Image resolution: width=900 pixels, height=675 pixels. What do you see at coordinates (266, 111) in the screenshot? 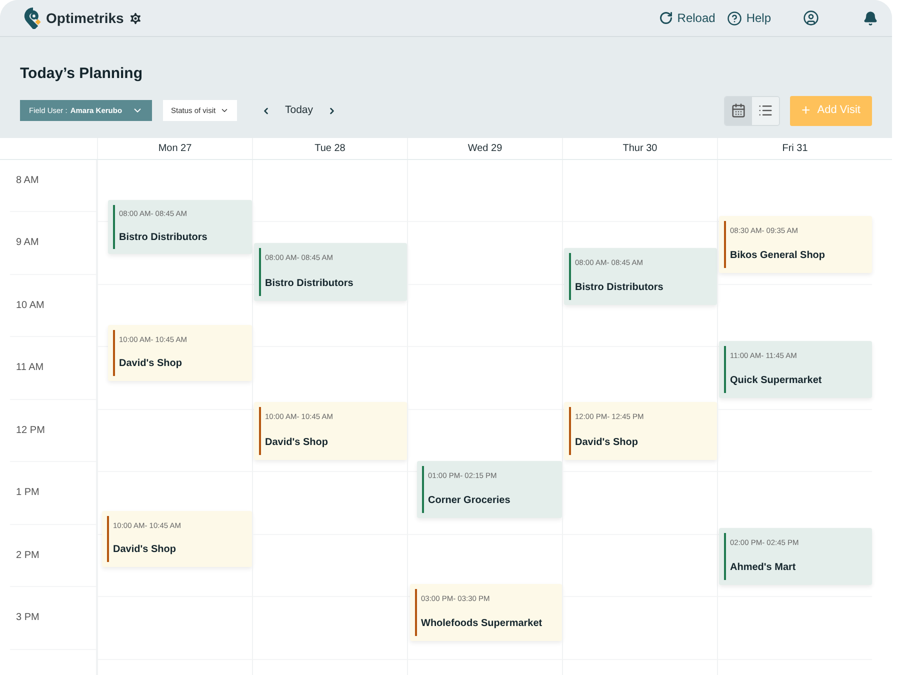
I see `previous-button` at bounding box center [266, 111].